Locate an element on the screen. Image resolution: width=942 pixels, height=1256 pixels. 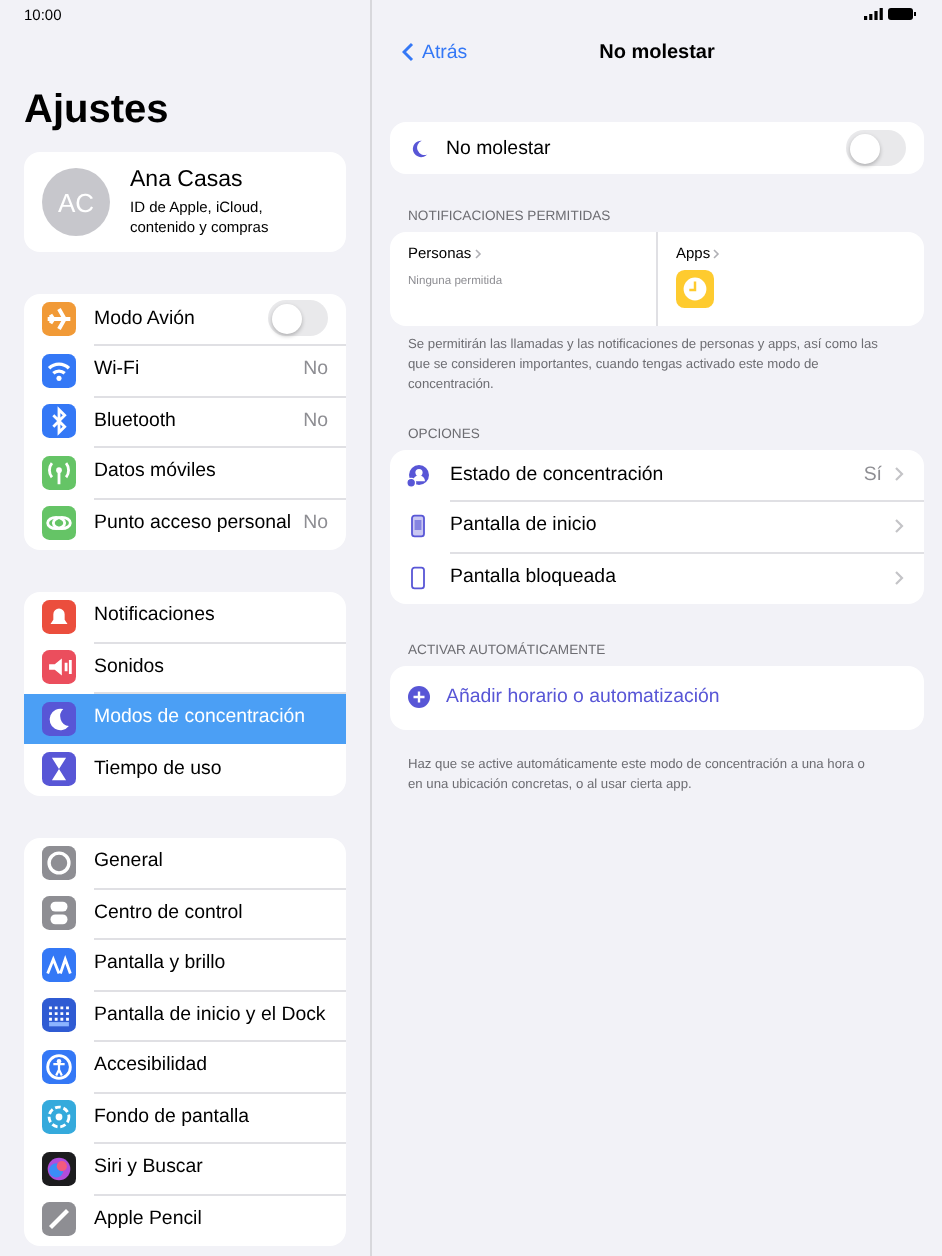
accessibility-icon is located at coordinates (59, 1066).